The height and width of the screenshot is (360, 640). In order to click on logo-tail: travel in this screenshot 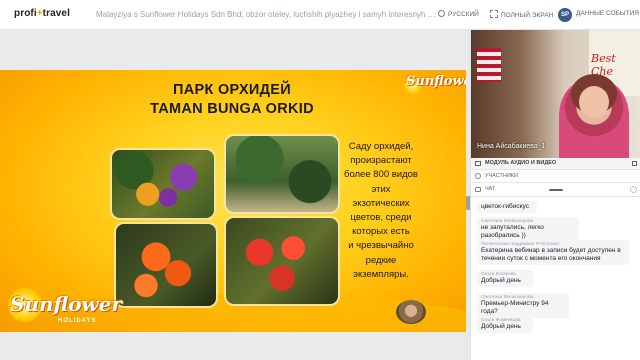, I will do `click(56, 13)`.